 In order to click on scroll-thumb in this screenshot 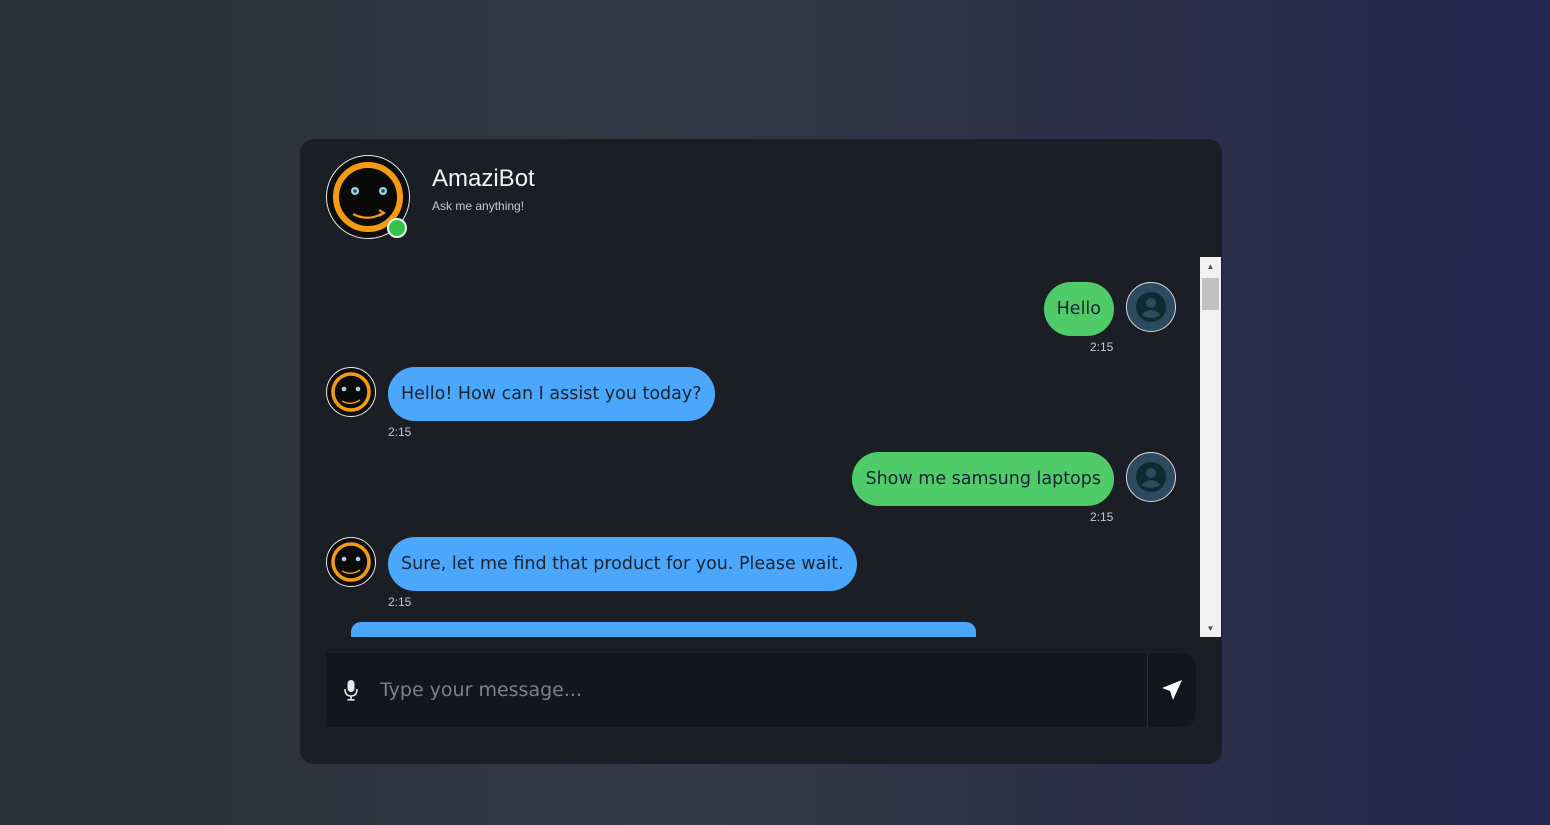, I will do `click(1210, 294)`.